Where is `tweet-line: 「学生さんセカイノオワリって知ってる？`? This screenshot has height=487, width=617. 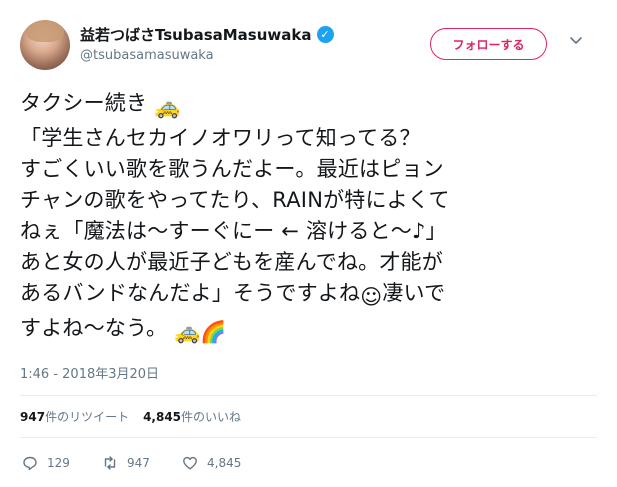
tweet-line: 「学生さんセカイノオワリって知ってる？ is located at coordinates (220, 138).